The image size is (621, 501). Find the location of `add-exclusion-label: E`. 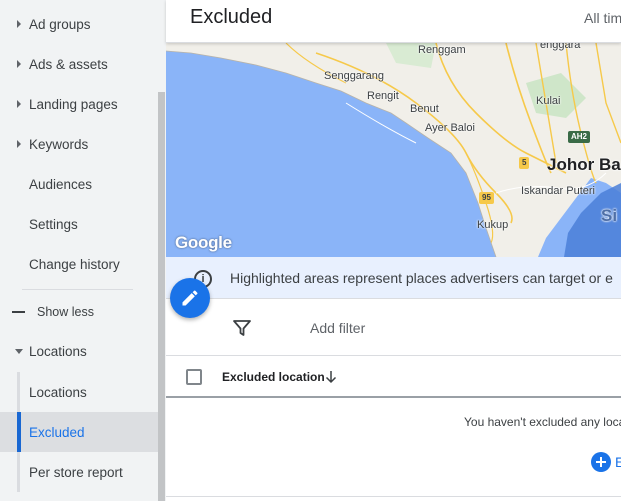

add-exclusion-label: E is located at coordinates (618, 462).